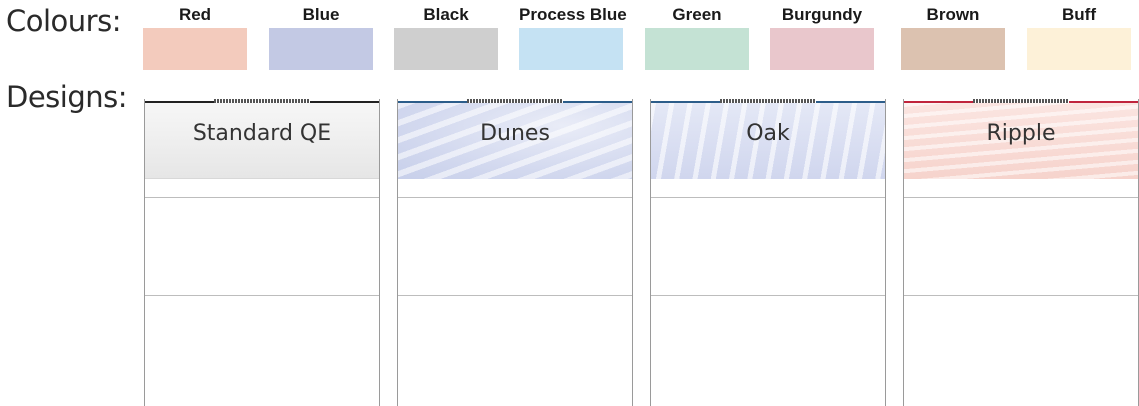  Describe the element at coordinates (321, 14) in the screenshot. I see `swatch-label: Blue` at that location.